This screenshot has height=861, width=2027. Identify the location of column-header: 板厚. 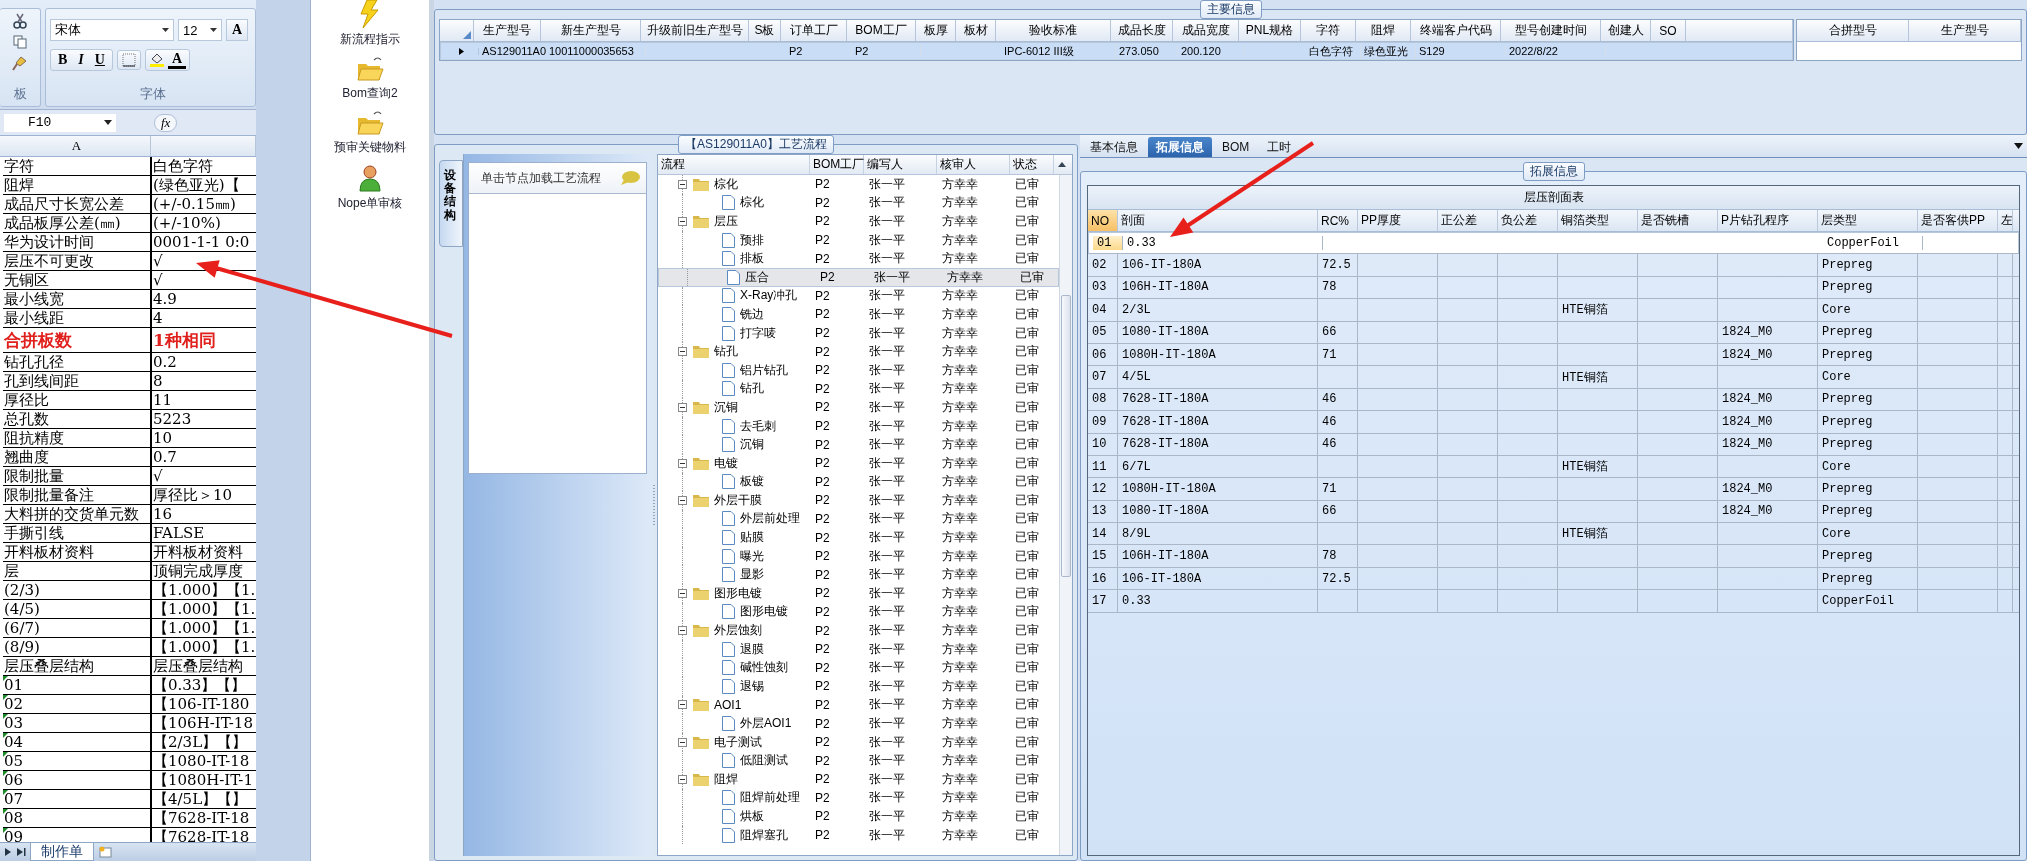
(936, 30).